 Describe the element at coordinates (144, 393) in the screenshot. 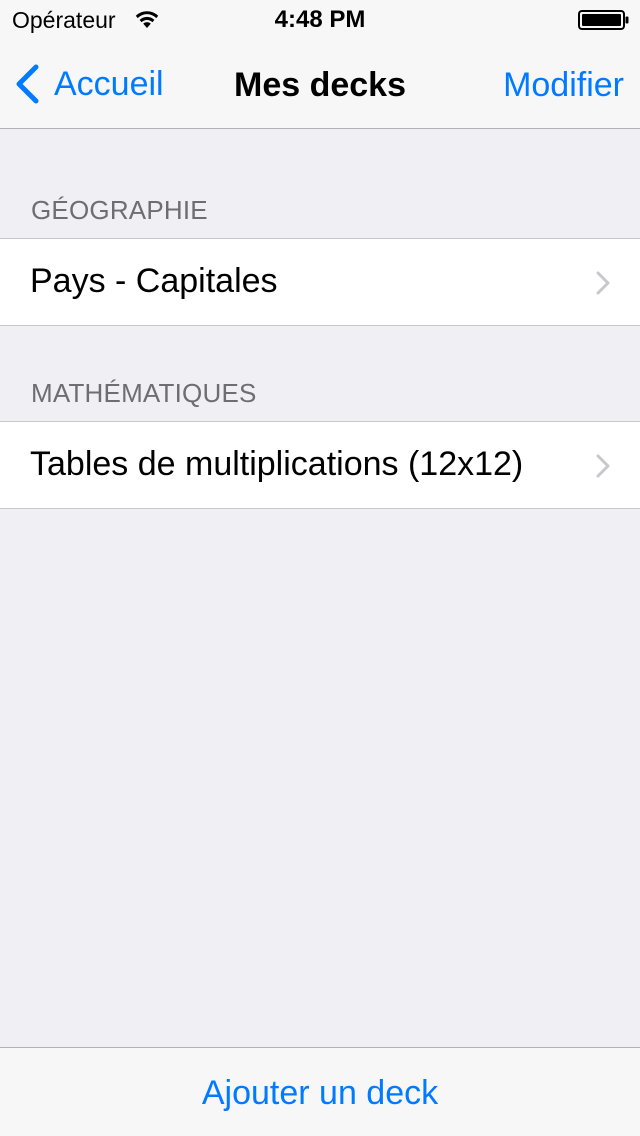

I see `section-header-mathematics: MATHÉMATIQUES` at that location.